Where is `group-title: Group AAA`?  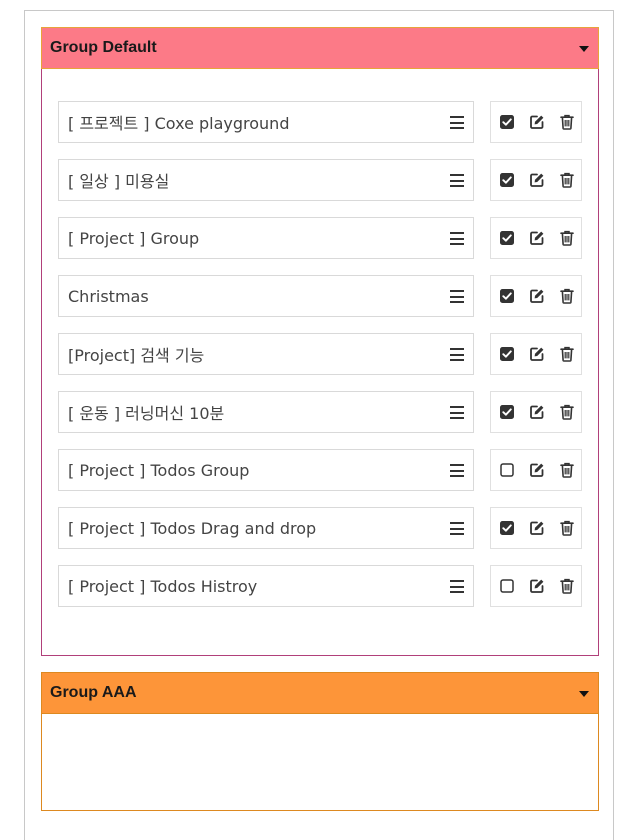
group-title: Group AAA is located at coordinates (93, 692).